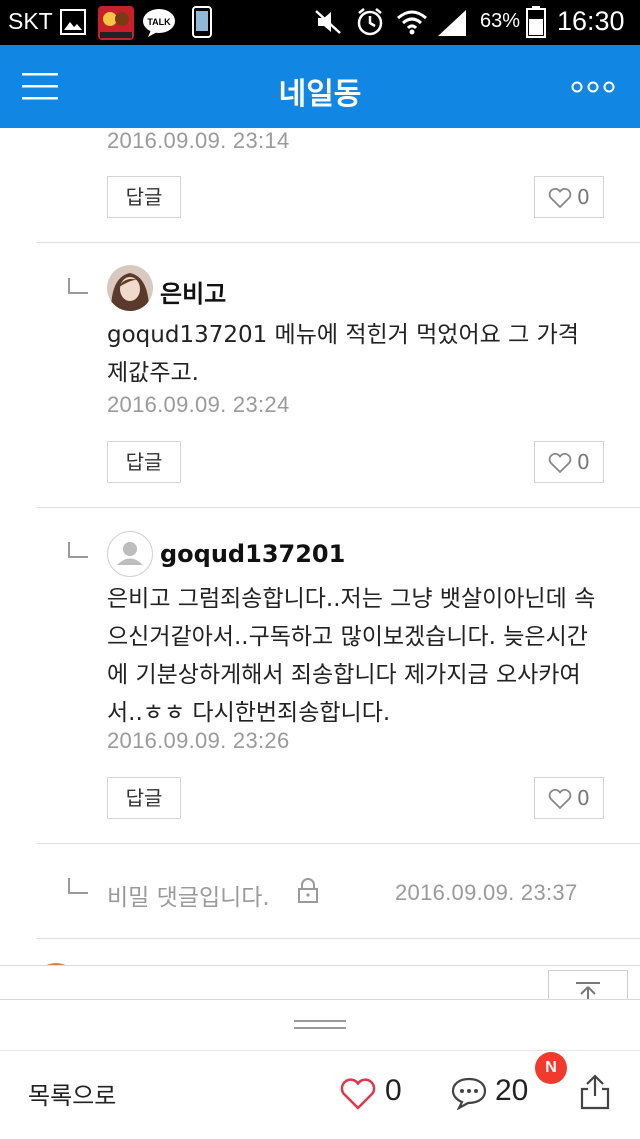 The width and height of the screenshot is (640, 1139). Describe the element at coordinates (393, 1090) in the screenshot. I see `post-like-count: 0` at that location.